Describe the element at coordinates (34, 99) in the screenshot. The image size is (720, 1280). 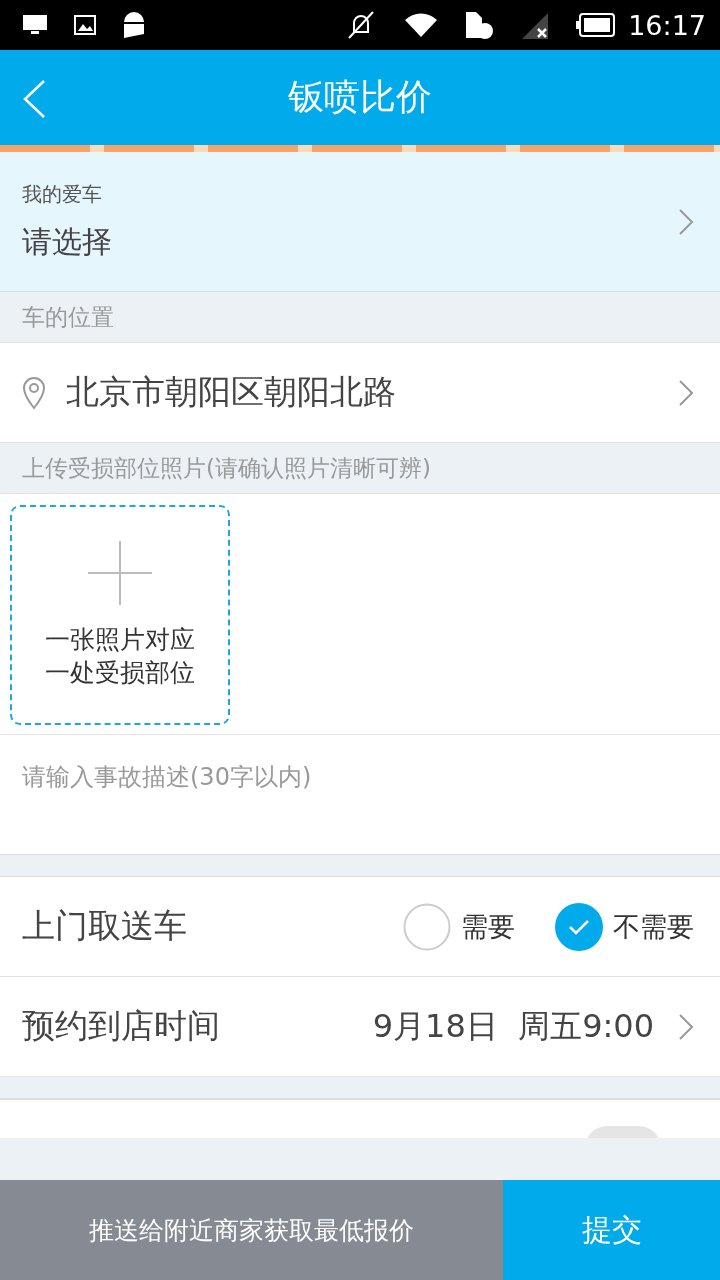
I see `back-icon` at that location.